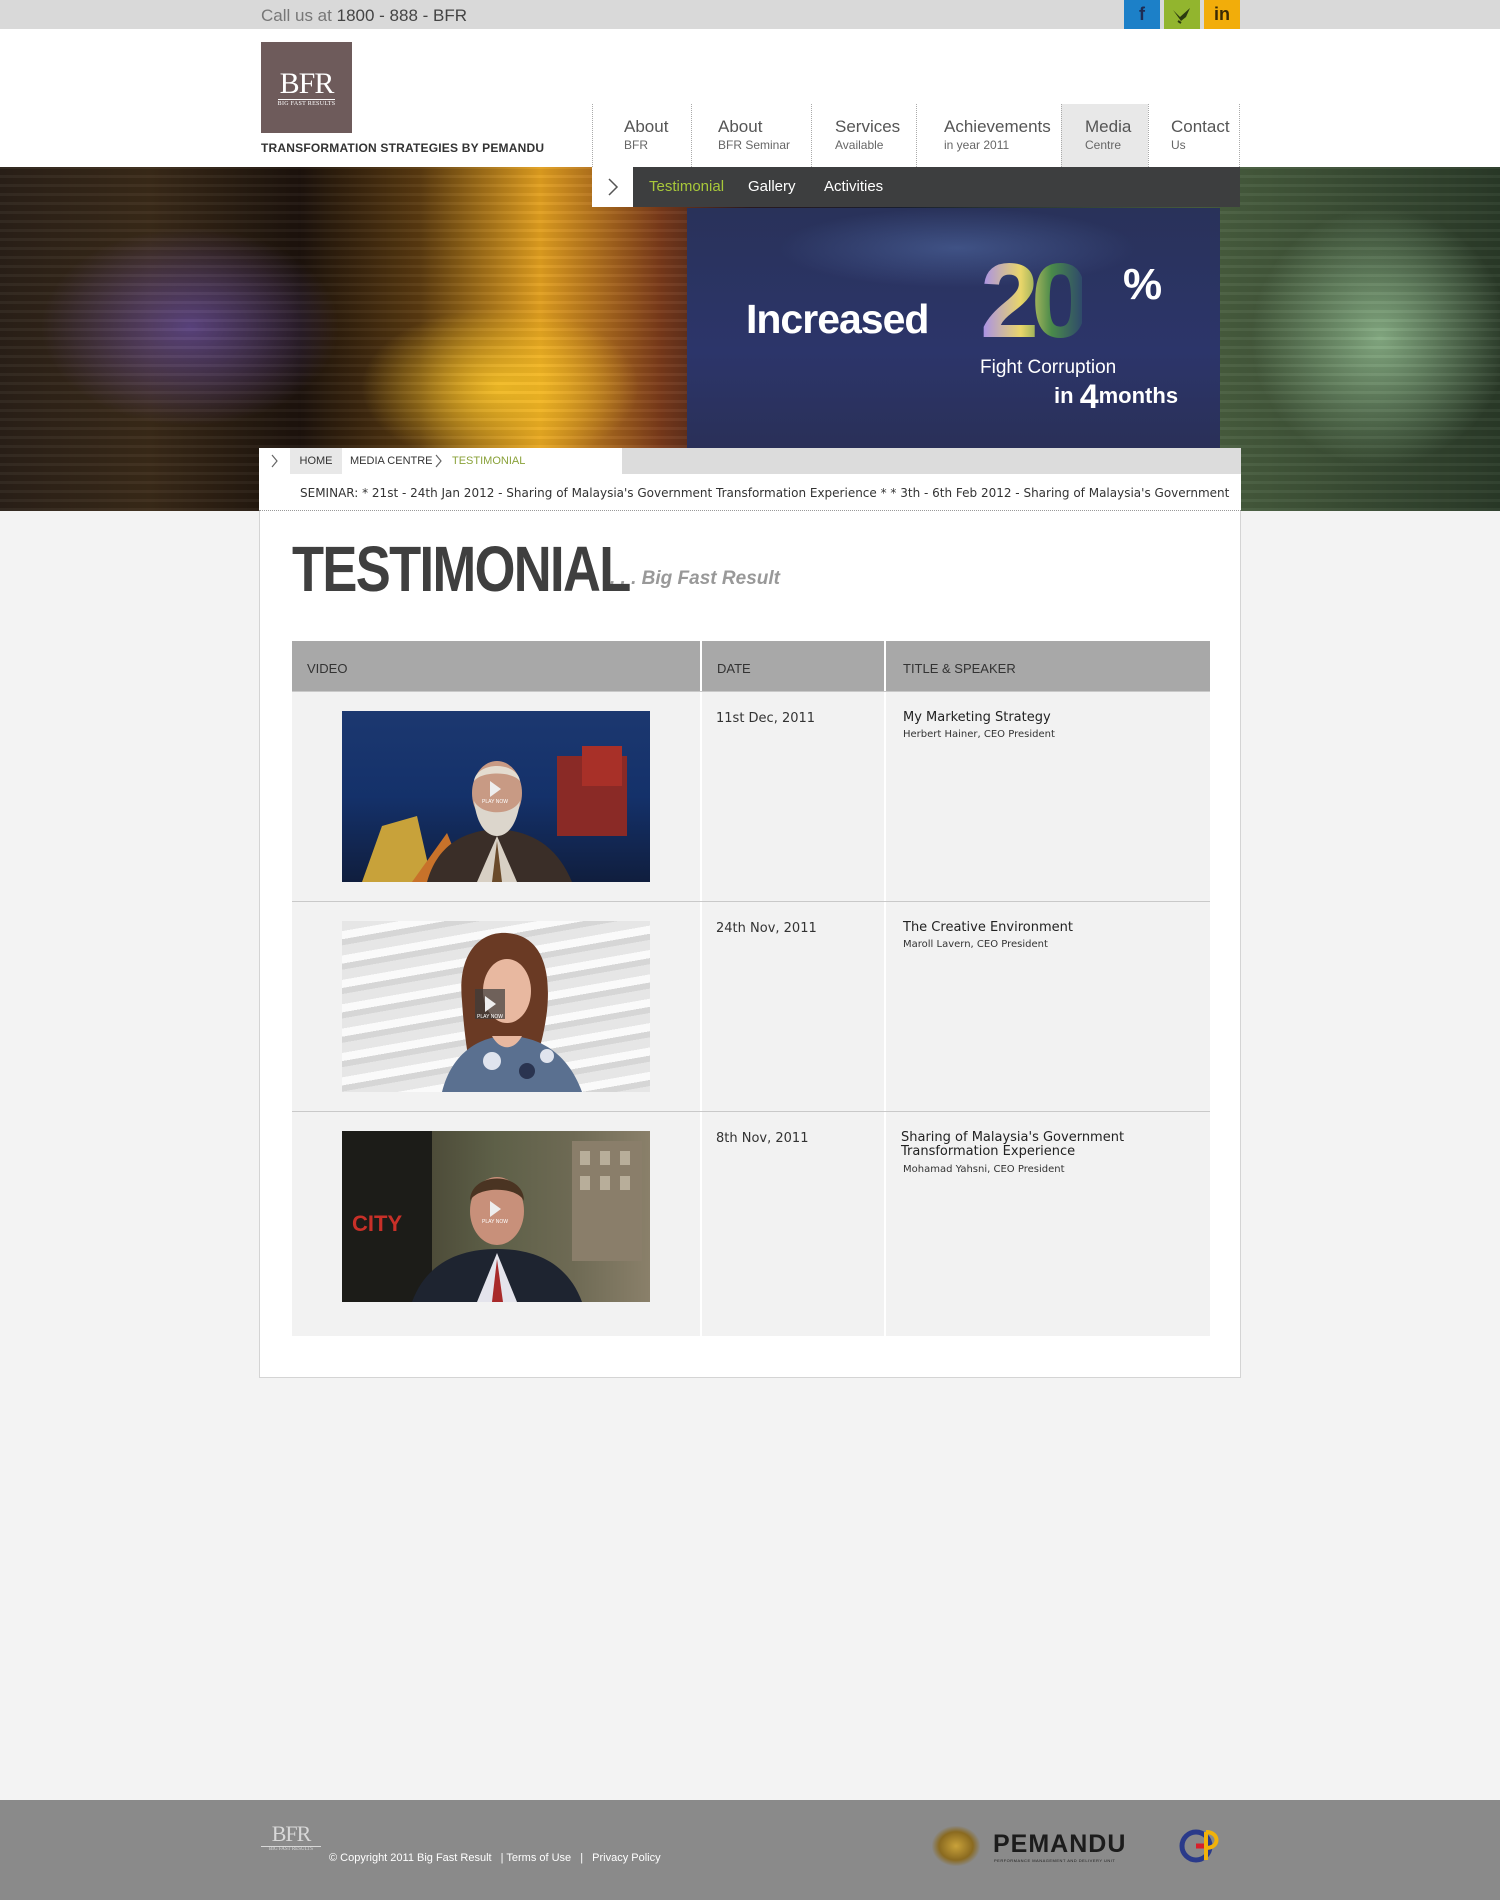 This screenshot has width=1500, height=1900. Describe the element at coordinates (391, 461) in the screenshot. I see `breadcrumb-media-centre: MEDIA CENTRE` at that location.